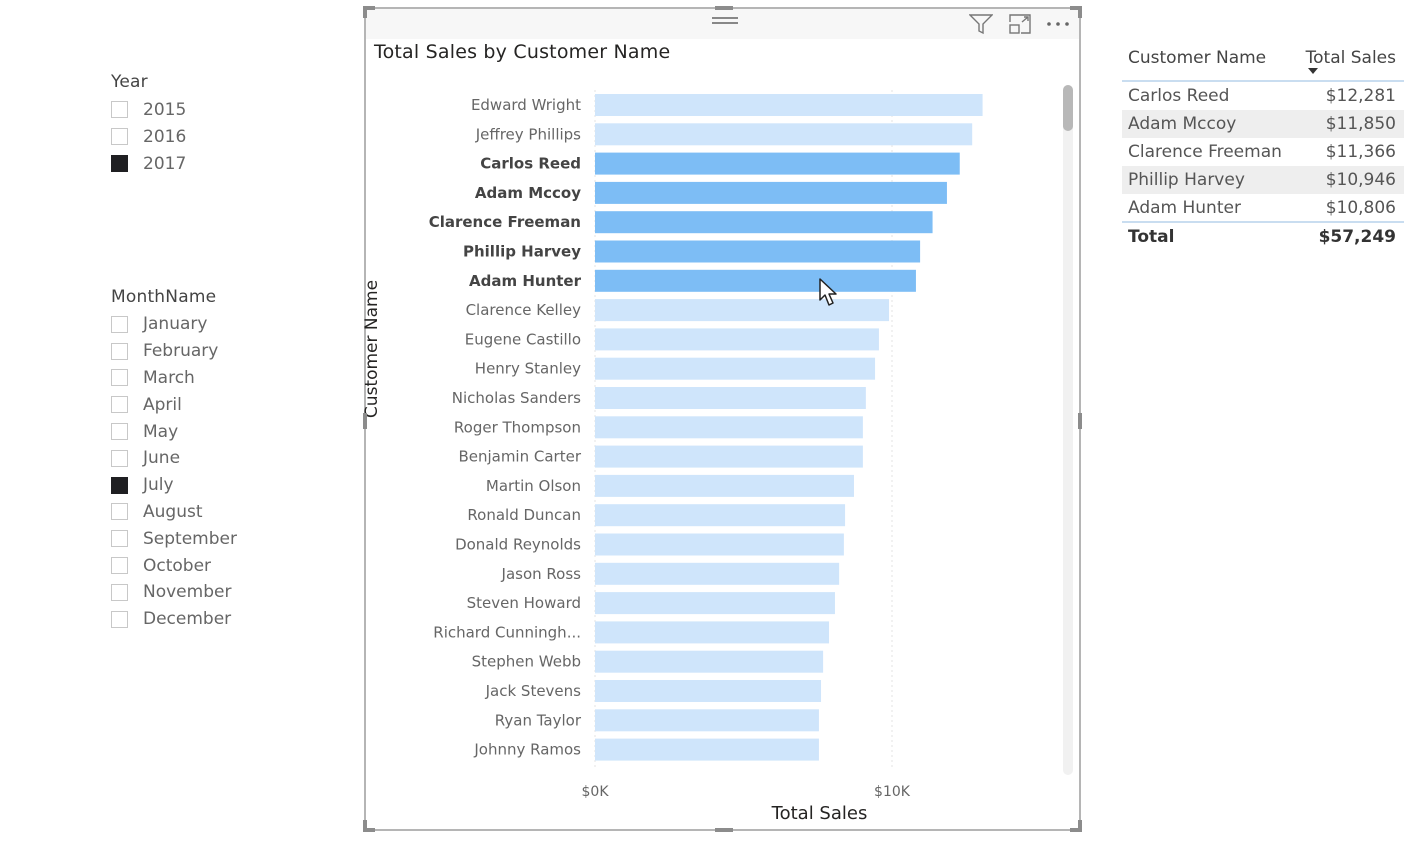 The width and height of the screenshot is (1406, 841). Describe the element at coordinates (533, 691) in the screenshot. I see `y-tick-label: Jack Stevens` at that location.